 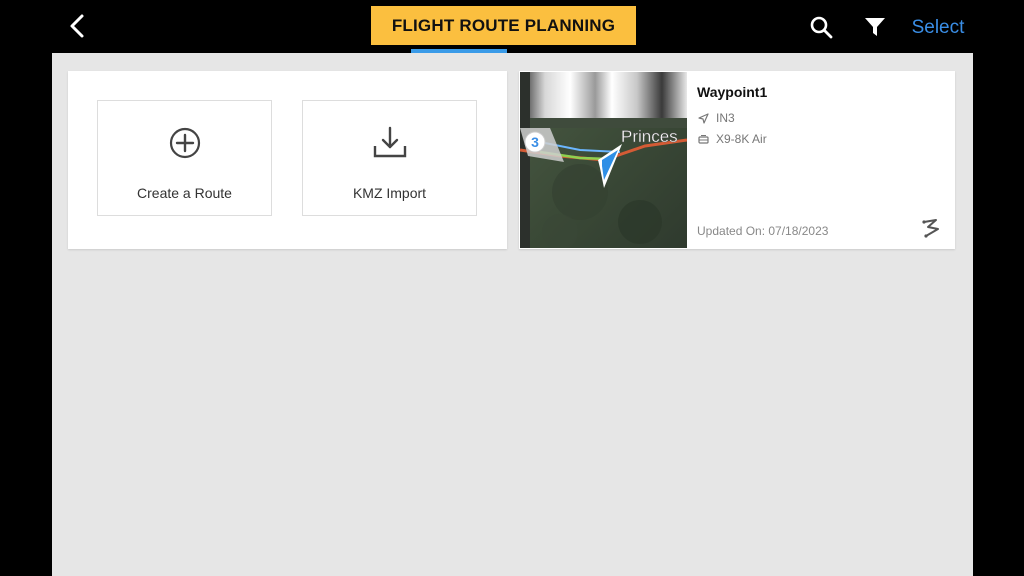 I want to click on filter-icon, so click(x=875, y=27).